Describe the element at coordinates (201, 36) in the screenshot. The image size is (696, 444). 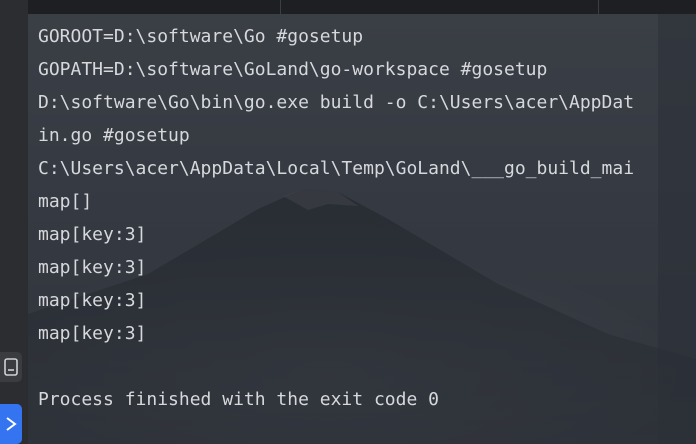
I see `console-line: GOROOT=D:\software\Go #gosetup` at that location.